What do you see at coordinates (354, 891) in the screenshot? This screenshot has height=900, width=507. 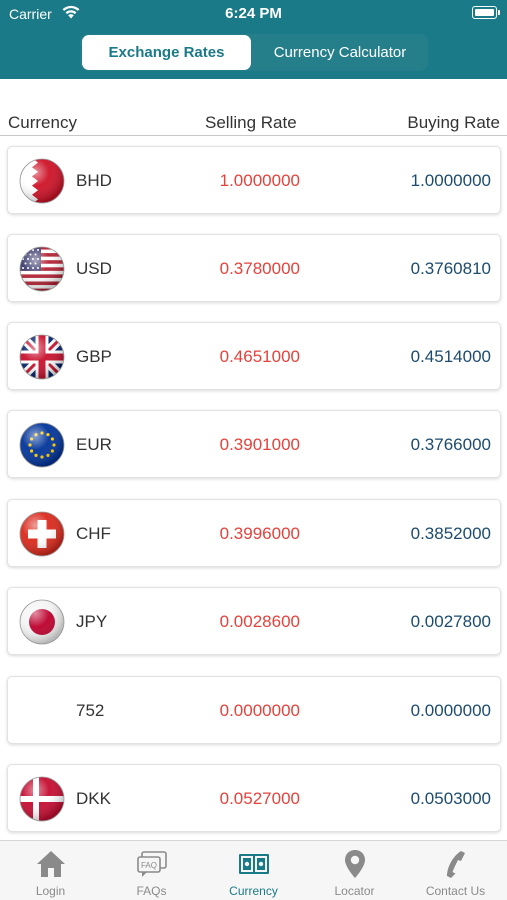 I see `tab-label: Locator` at bounding box center [354, 891].